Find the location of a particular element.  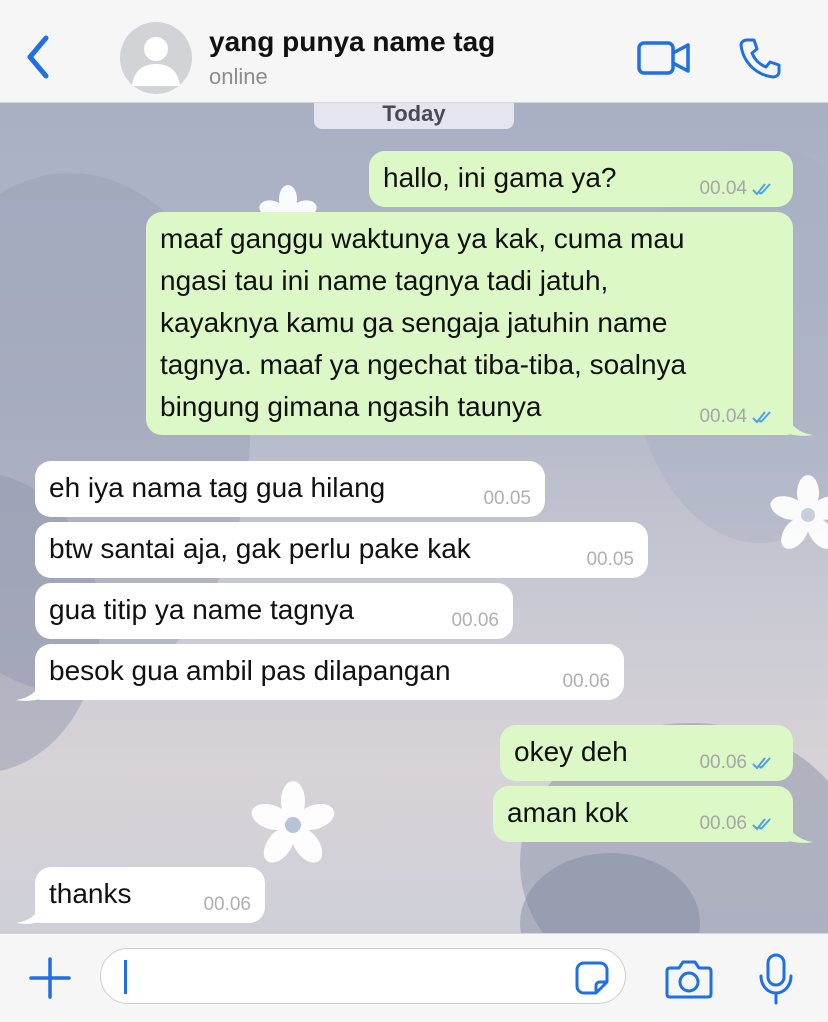

camera-button is located at coordinates (689, 979).